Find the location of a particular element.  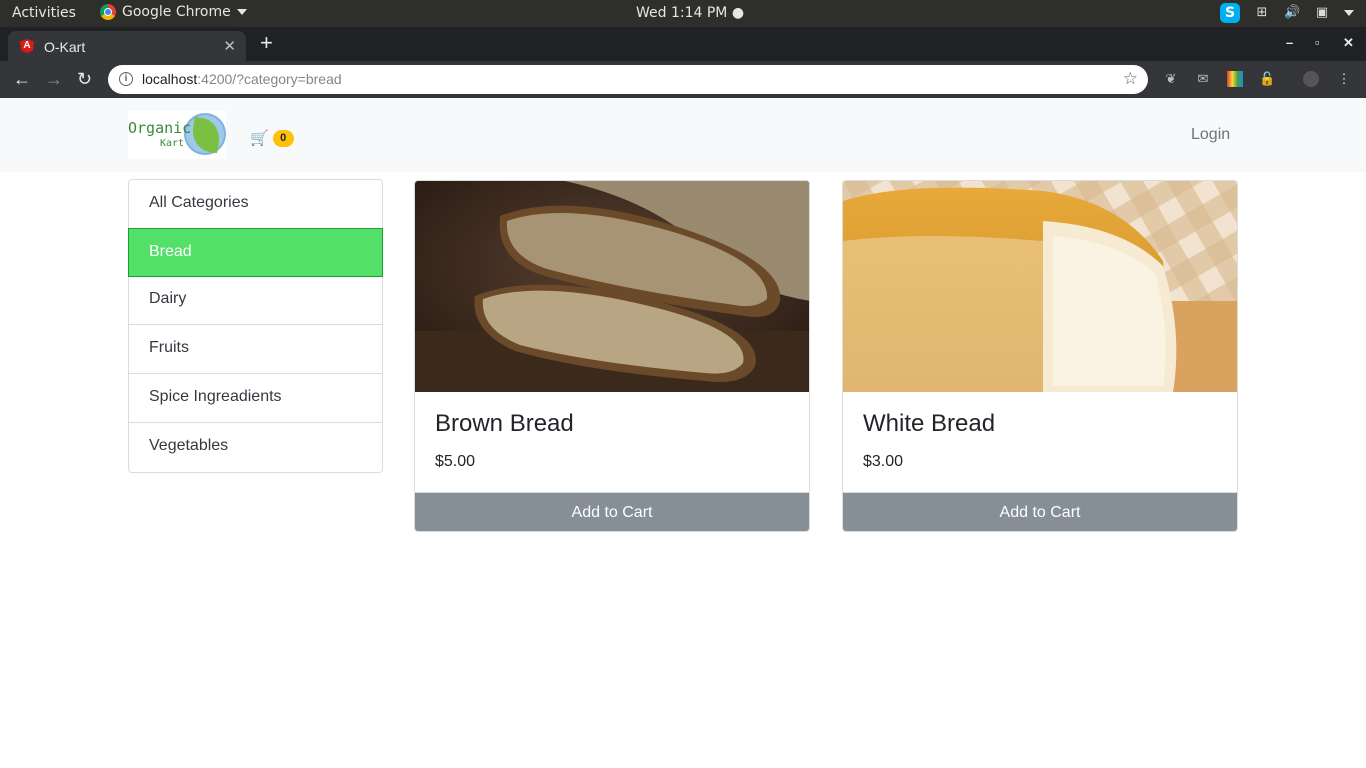

address-bar: i localhost:4200/?category=bread ☆ is located at coordinates (628, 79).